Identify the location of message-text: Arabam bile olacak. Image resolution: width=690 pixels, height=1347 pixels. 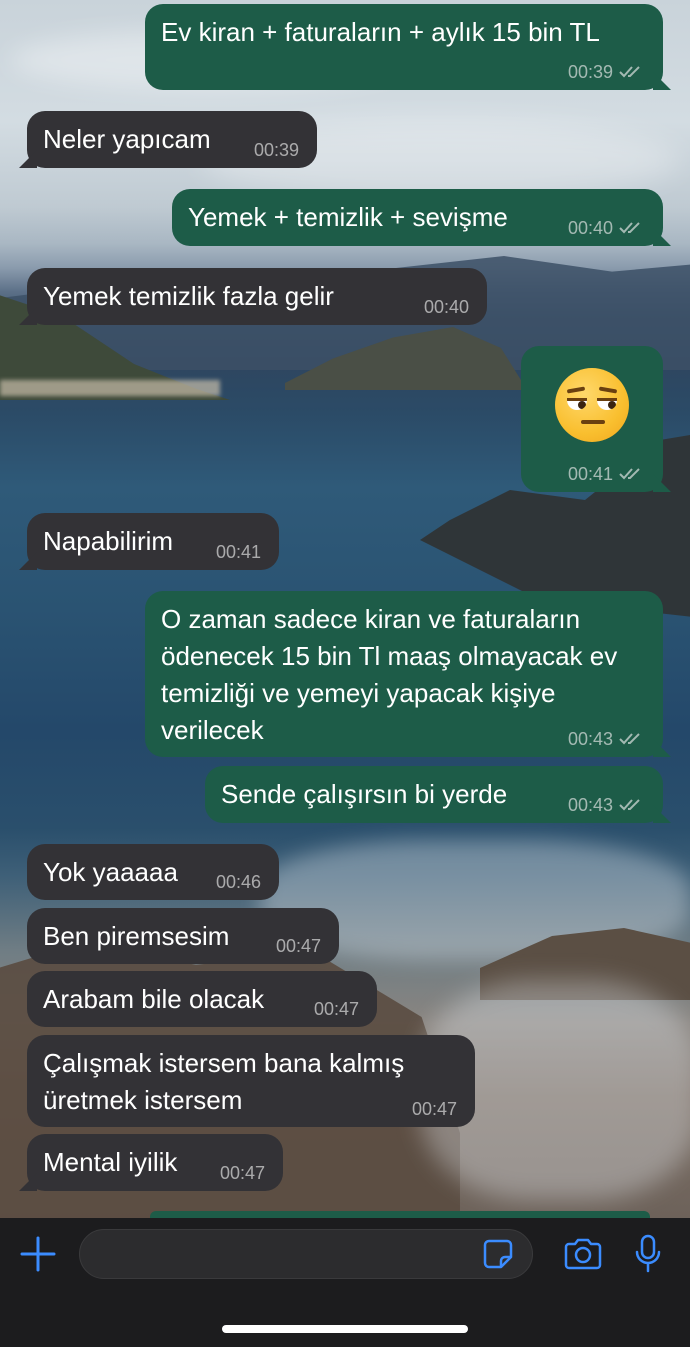
(154, 999).